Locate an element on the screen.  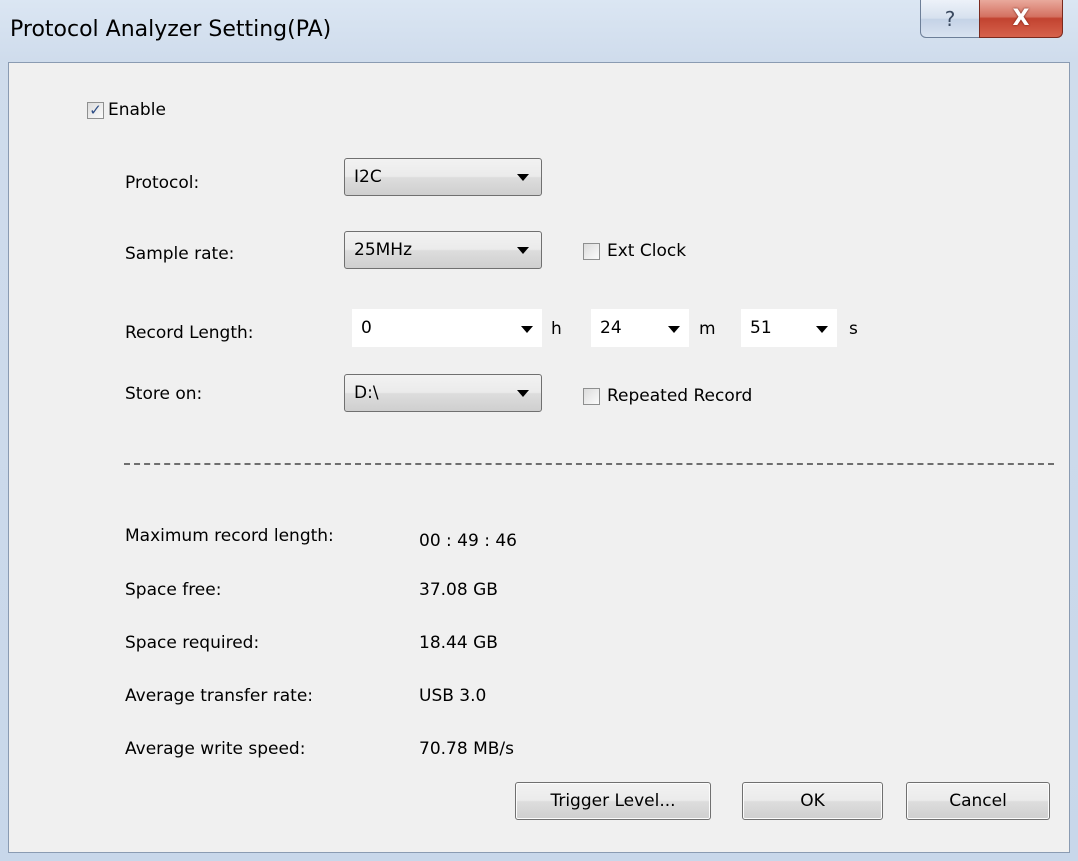
sample-rate-select-value: 25MHz is located at coordinates (383, 250).